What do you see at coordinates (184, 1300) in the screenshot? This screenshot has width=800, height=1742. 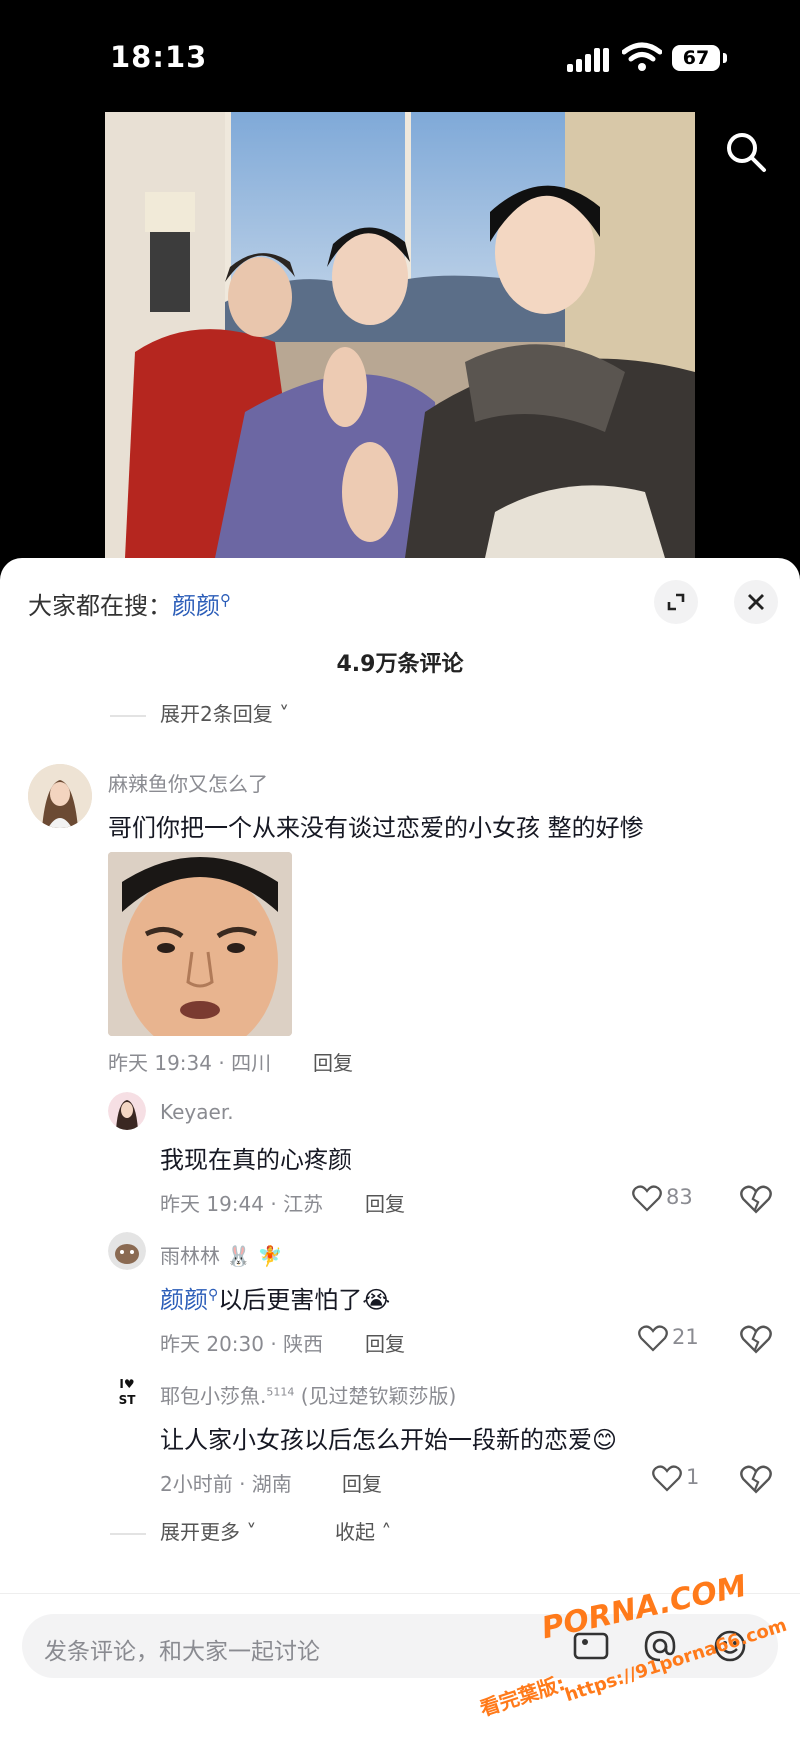 I see `mention-keyword: 颜颜` at bounding box center [184, 1300].